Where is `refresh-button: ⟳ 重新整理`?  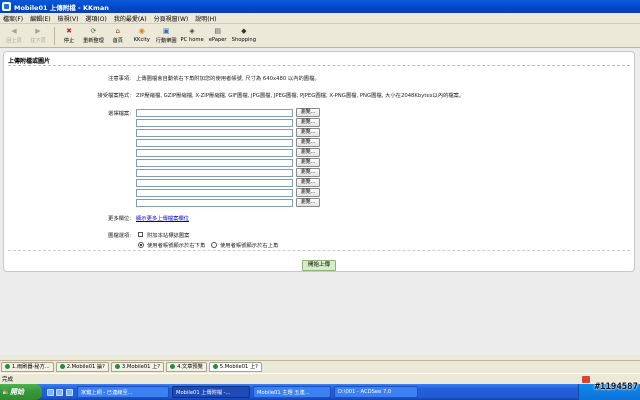
refresh-button: ⟳ 重新整理 is located at coordinates (93, 34).